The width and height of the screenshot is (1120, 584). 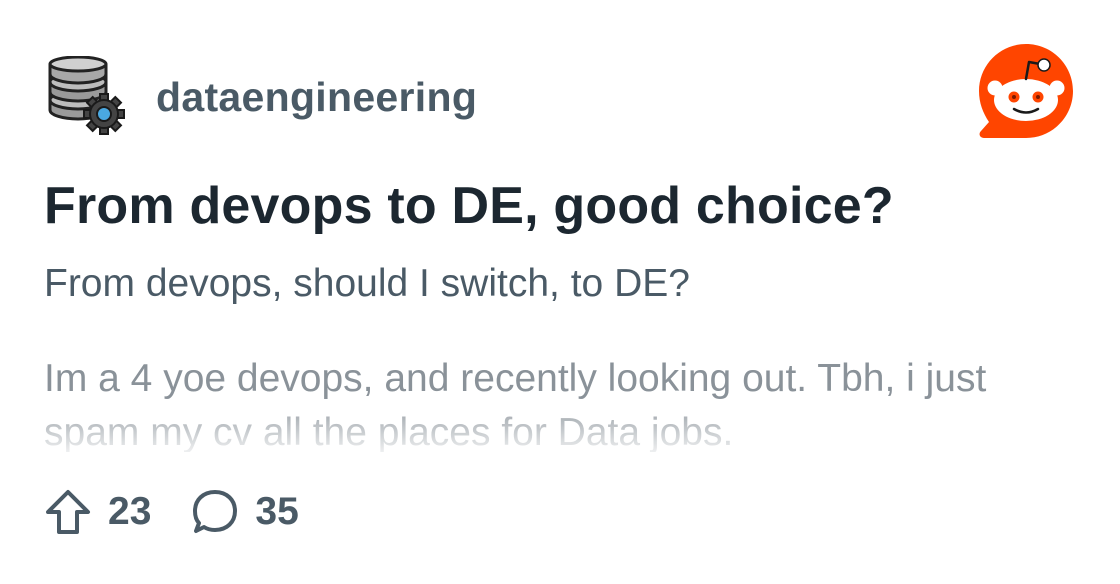 What do you see at coordinates (469, 206) in the screenshot?
I see `post-title: From devops to DE, good choice?` at bounding box center [469, 206].